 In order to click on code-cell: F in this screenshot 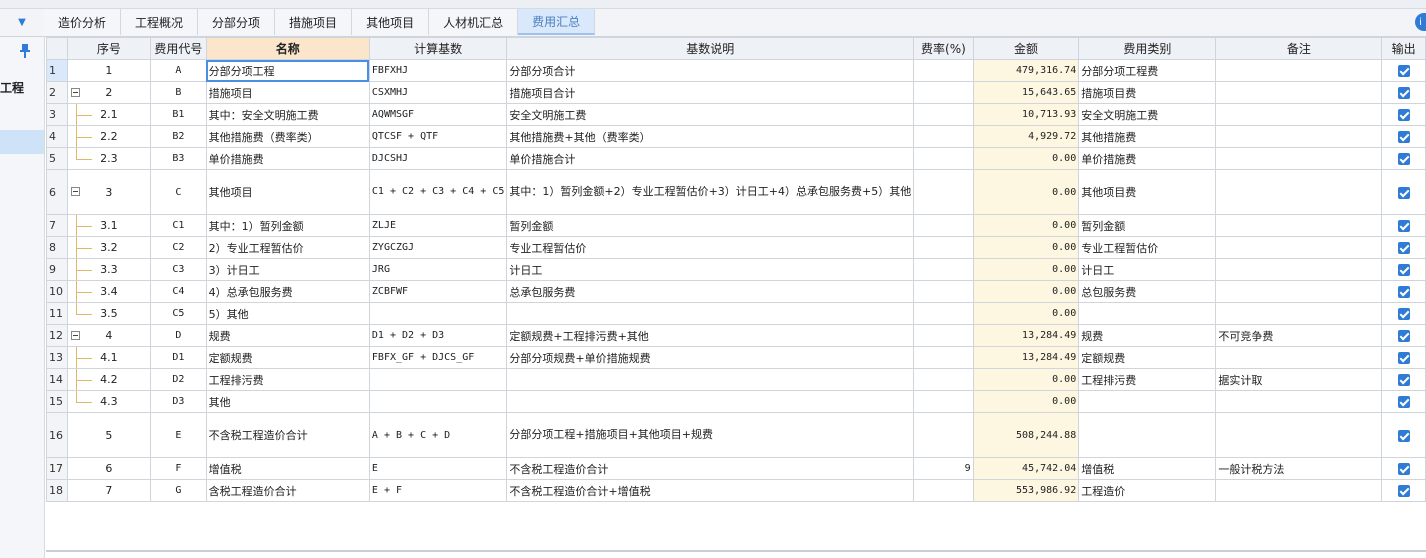, I will do `click(178, 468)`.